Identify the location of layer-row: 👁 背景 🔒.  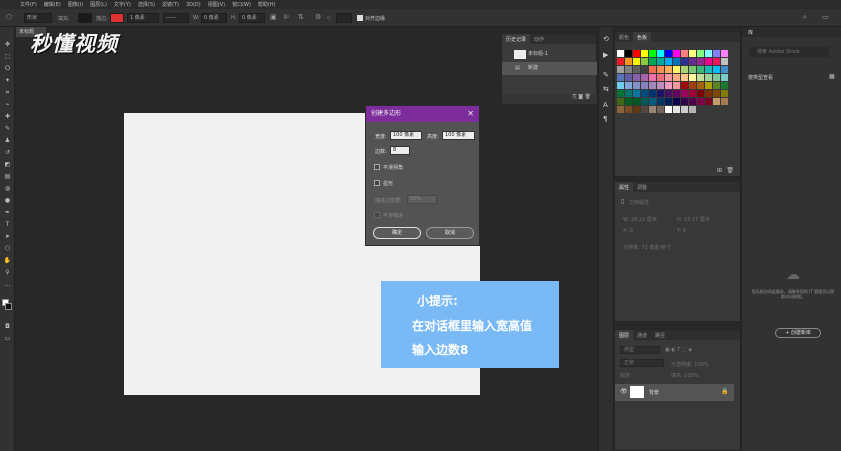
(674, 392).